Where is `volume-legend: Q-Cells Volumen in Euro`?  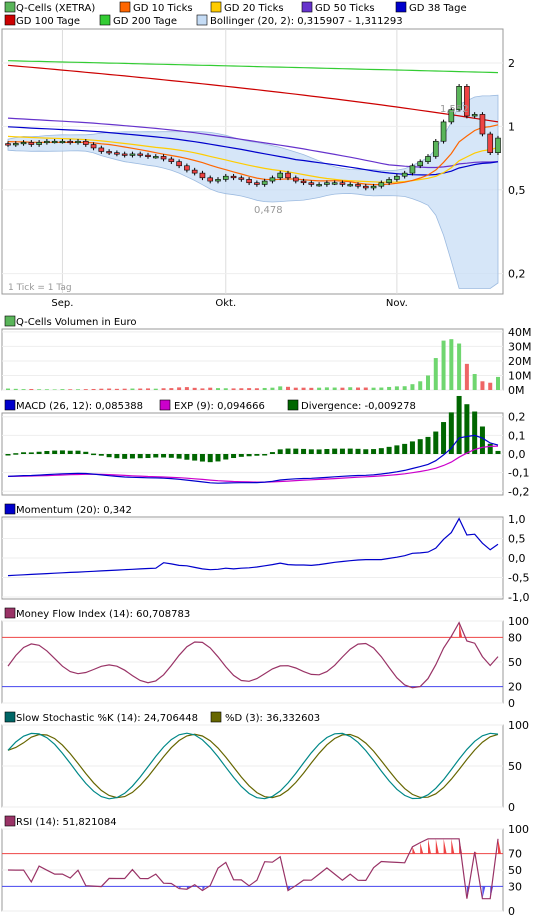
volume-legend: Q-Cells Volumen in Euro is located at coordinates (76, 322).